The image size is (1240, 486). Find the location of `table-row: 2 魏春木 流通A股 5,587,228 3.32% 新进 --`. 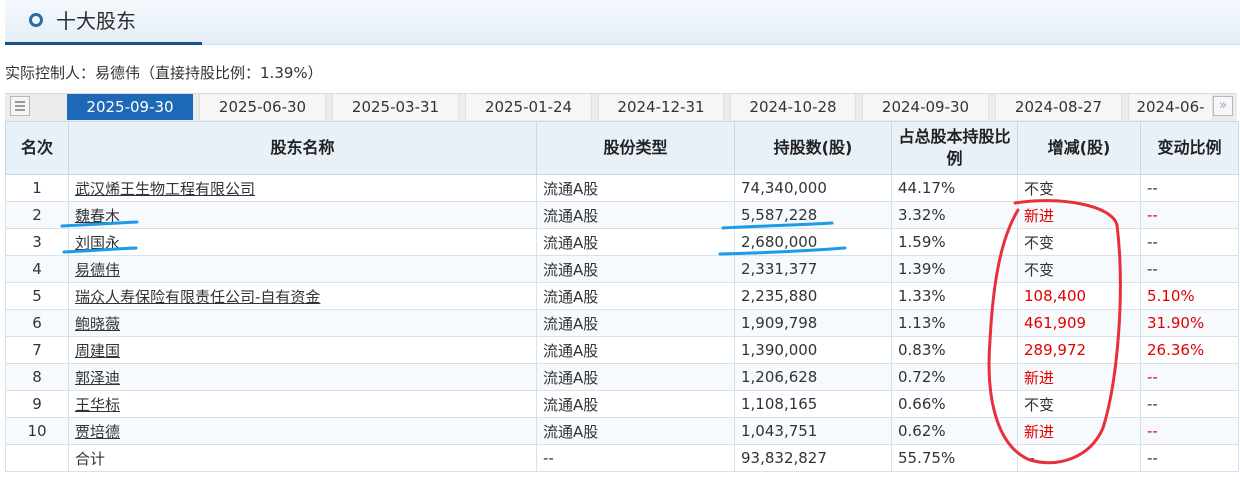

table-row: 2 魏春木 流通A股 5,587,228 3.32% 新进 -- is located at coordinates (622, 215).